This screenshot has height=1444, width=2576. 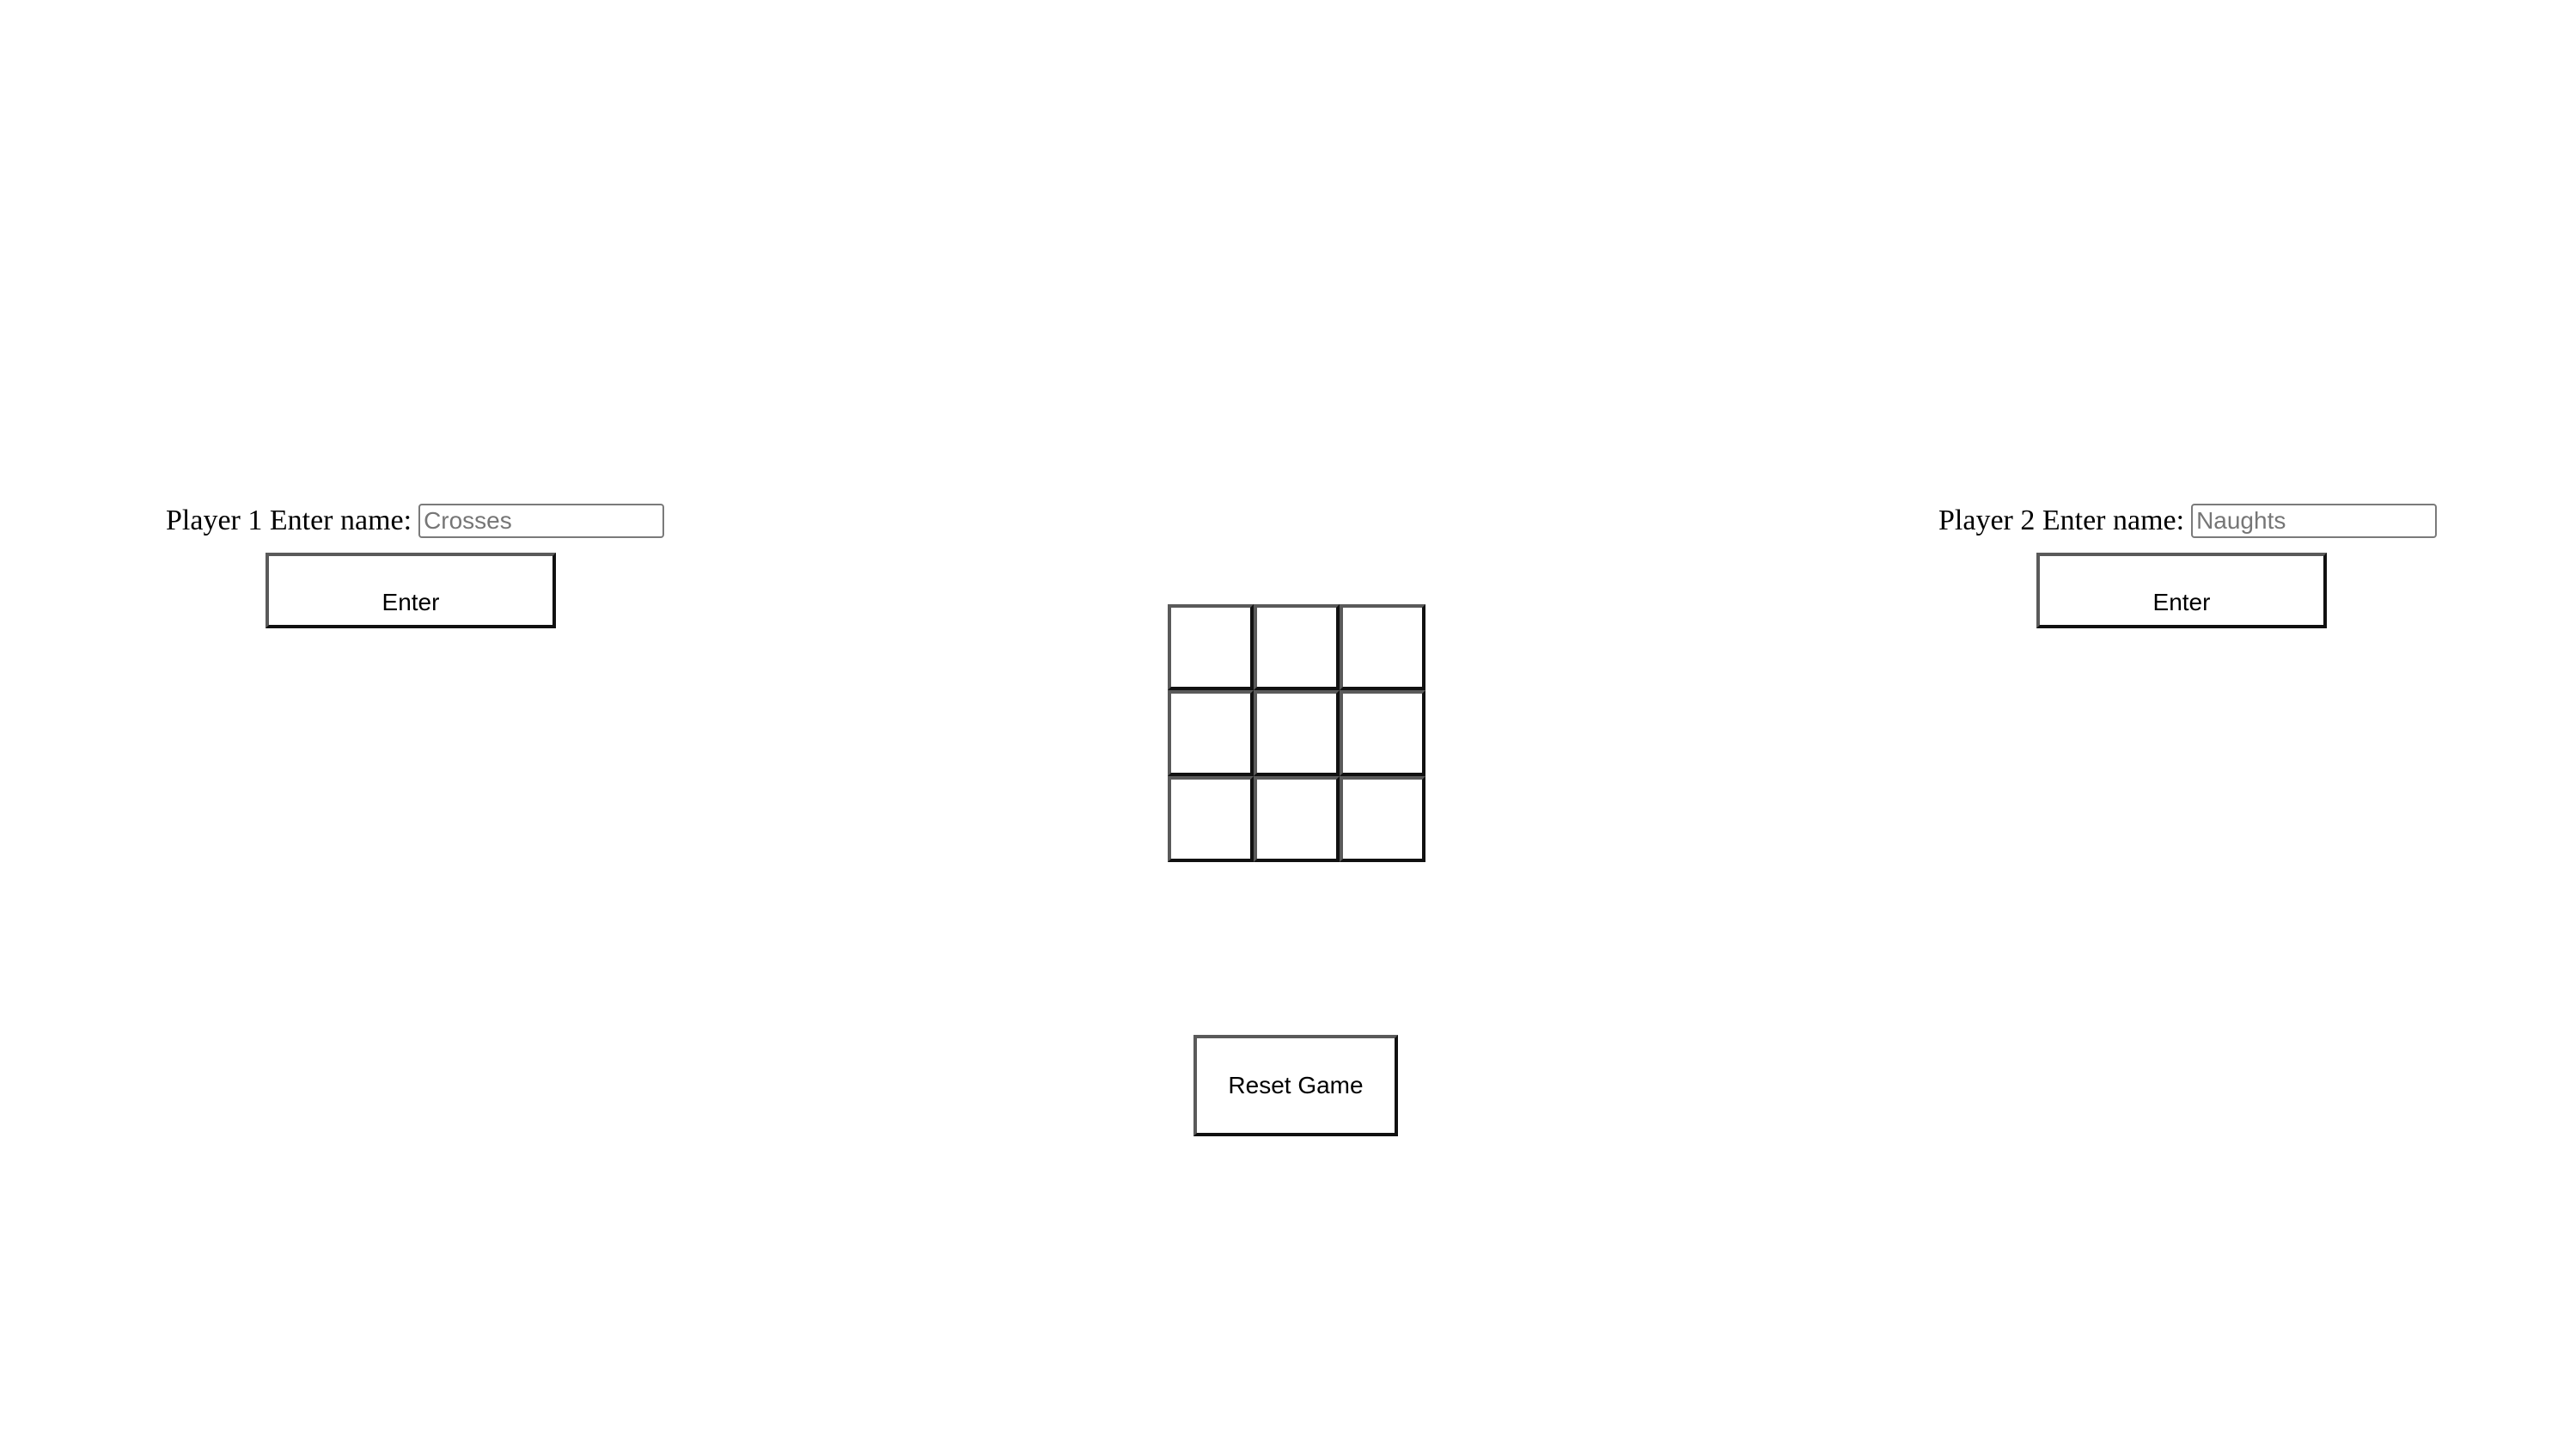 I want to click on board-cell-r3c1, so click(x=1211, y=819).